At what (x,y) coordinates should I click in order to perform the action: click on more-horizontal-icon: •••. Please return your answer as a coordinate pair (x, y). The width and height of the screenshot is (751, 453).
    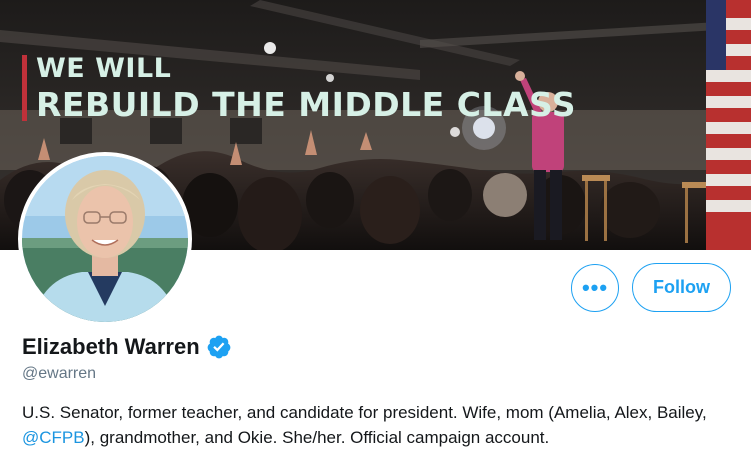
    Looking at the image, I should click on (595, 287).